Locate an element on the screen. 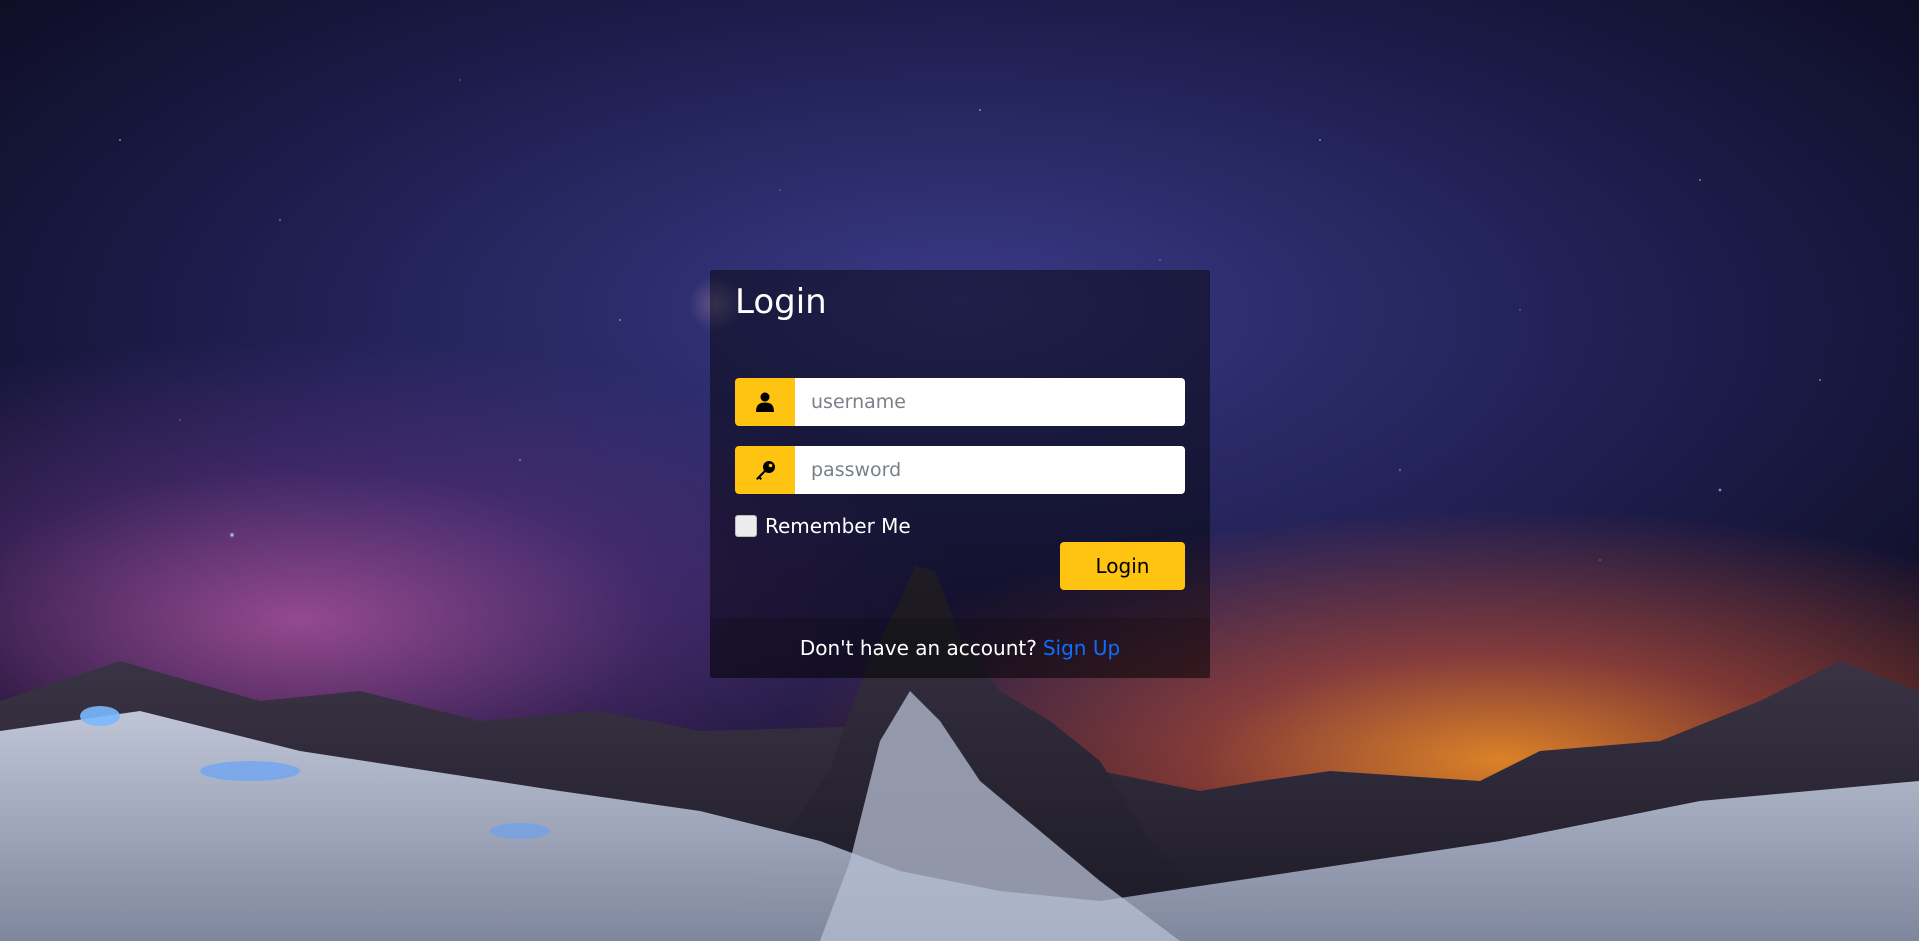 The image size is (1919, 941). user-icon is located at coordinates (765, 402).